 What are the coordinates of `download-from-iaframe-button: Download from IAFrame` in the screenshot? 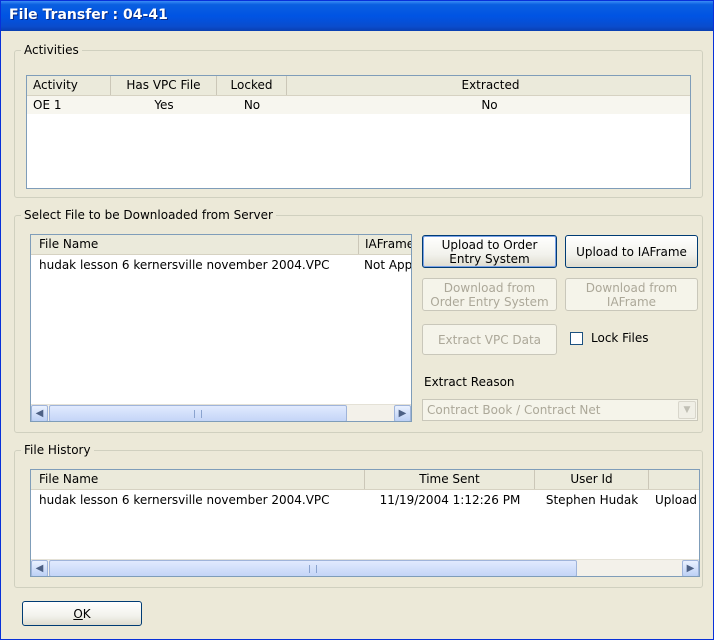 It's located at (631, 294).